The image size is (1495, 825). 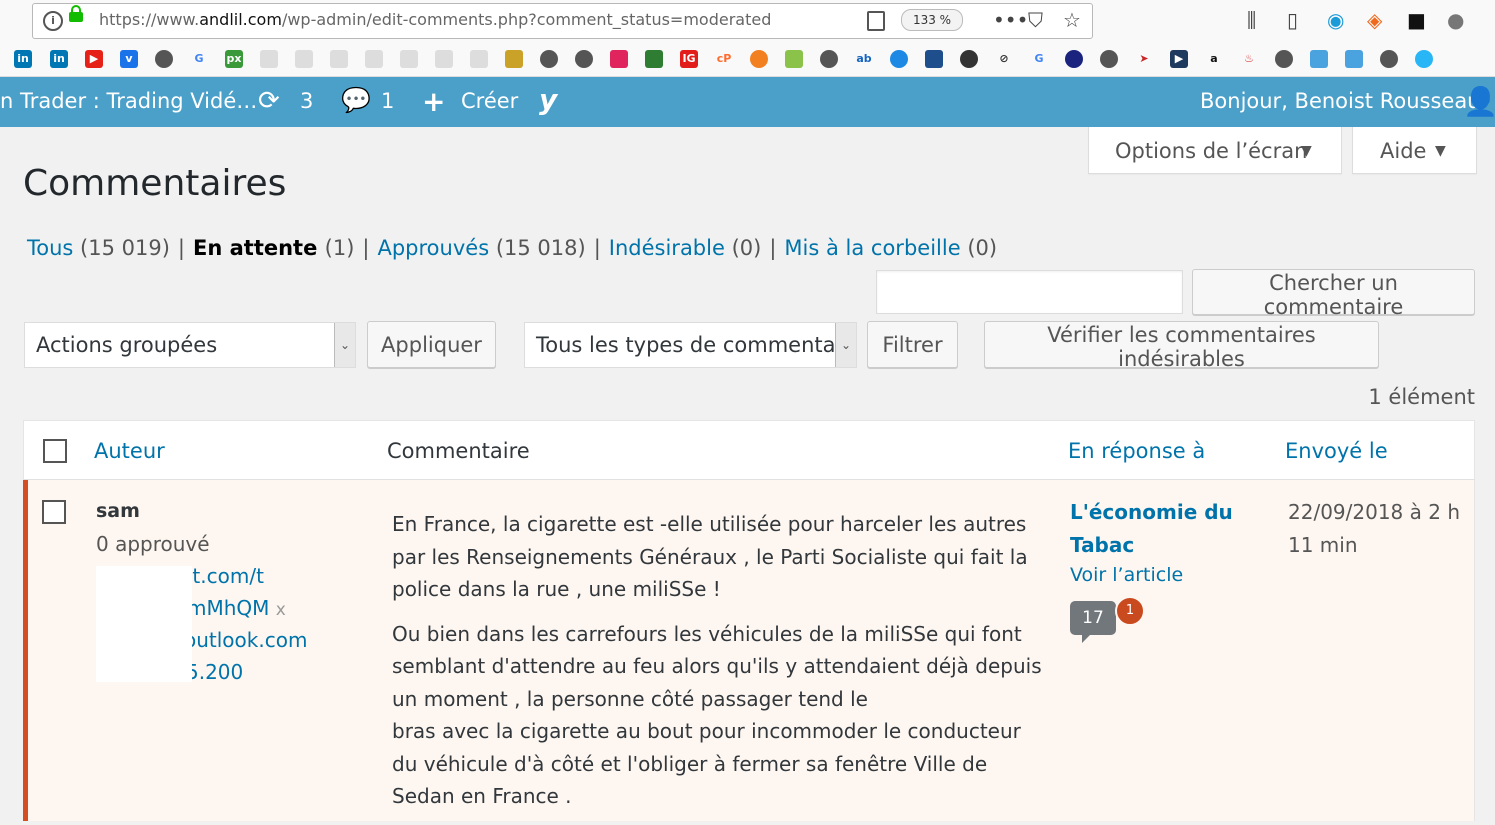 I want to click on select-all-checkbox, so click(x=55, y=451).